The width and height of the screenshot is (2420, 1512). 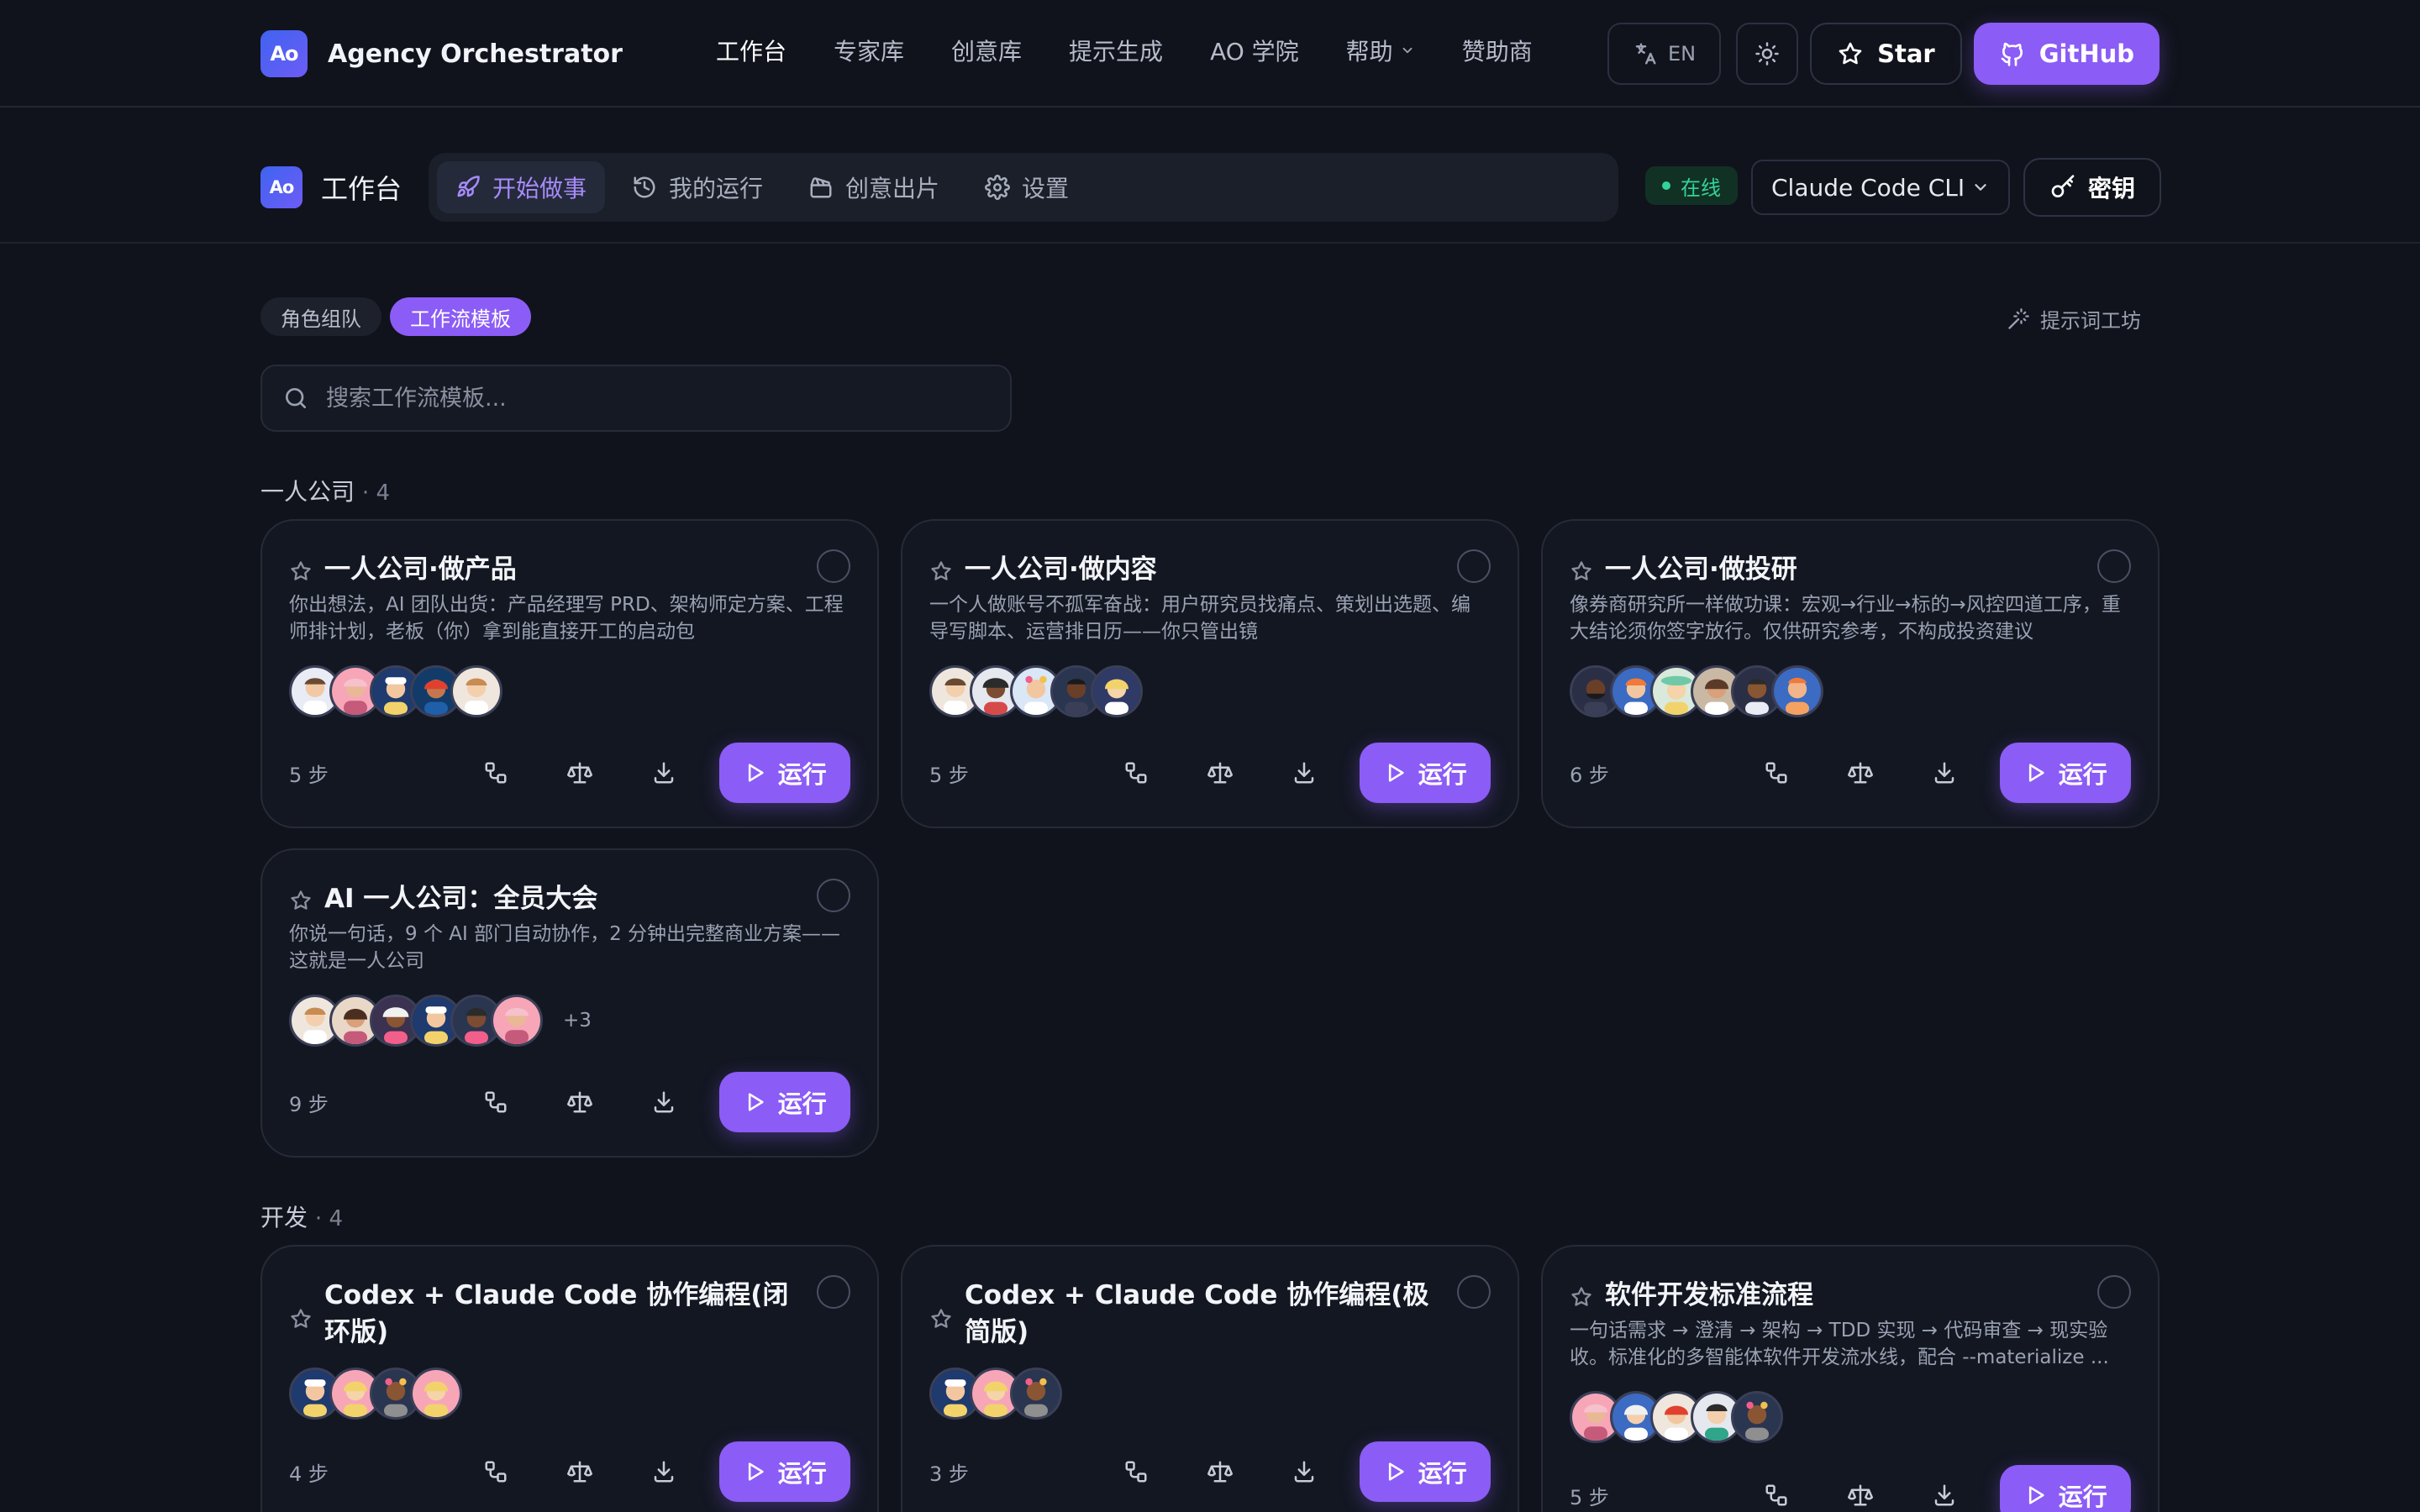 I want to click on card-title: 一人公司·做内容, so click(x=1061, y=569).